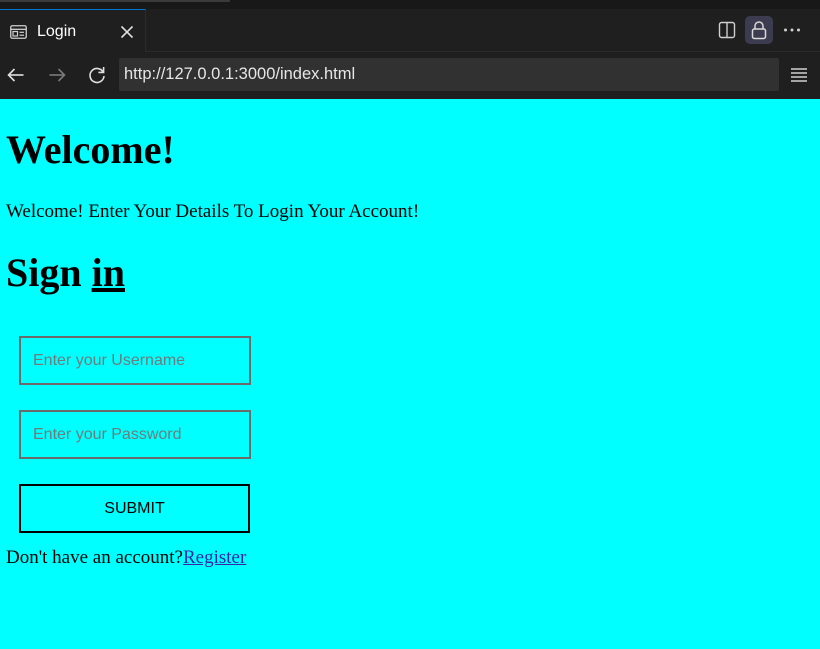 This screenshot has width=820, height=649. What do you see at coordinates (799, 75) in the screenshot?
I see `hamburger-menu-icon` at bounding box center [799, 75].